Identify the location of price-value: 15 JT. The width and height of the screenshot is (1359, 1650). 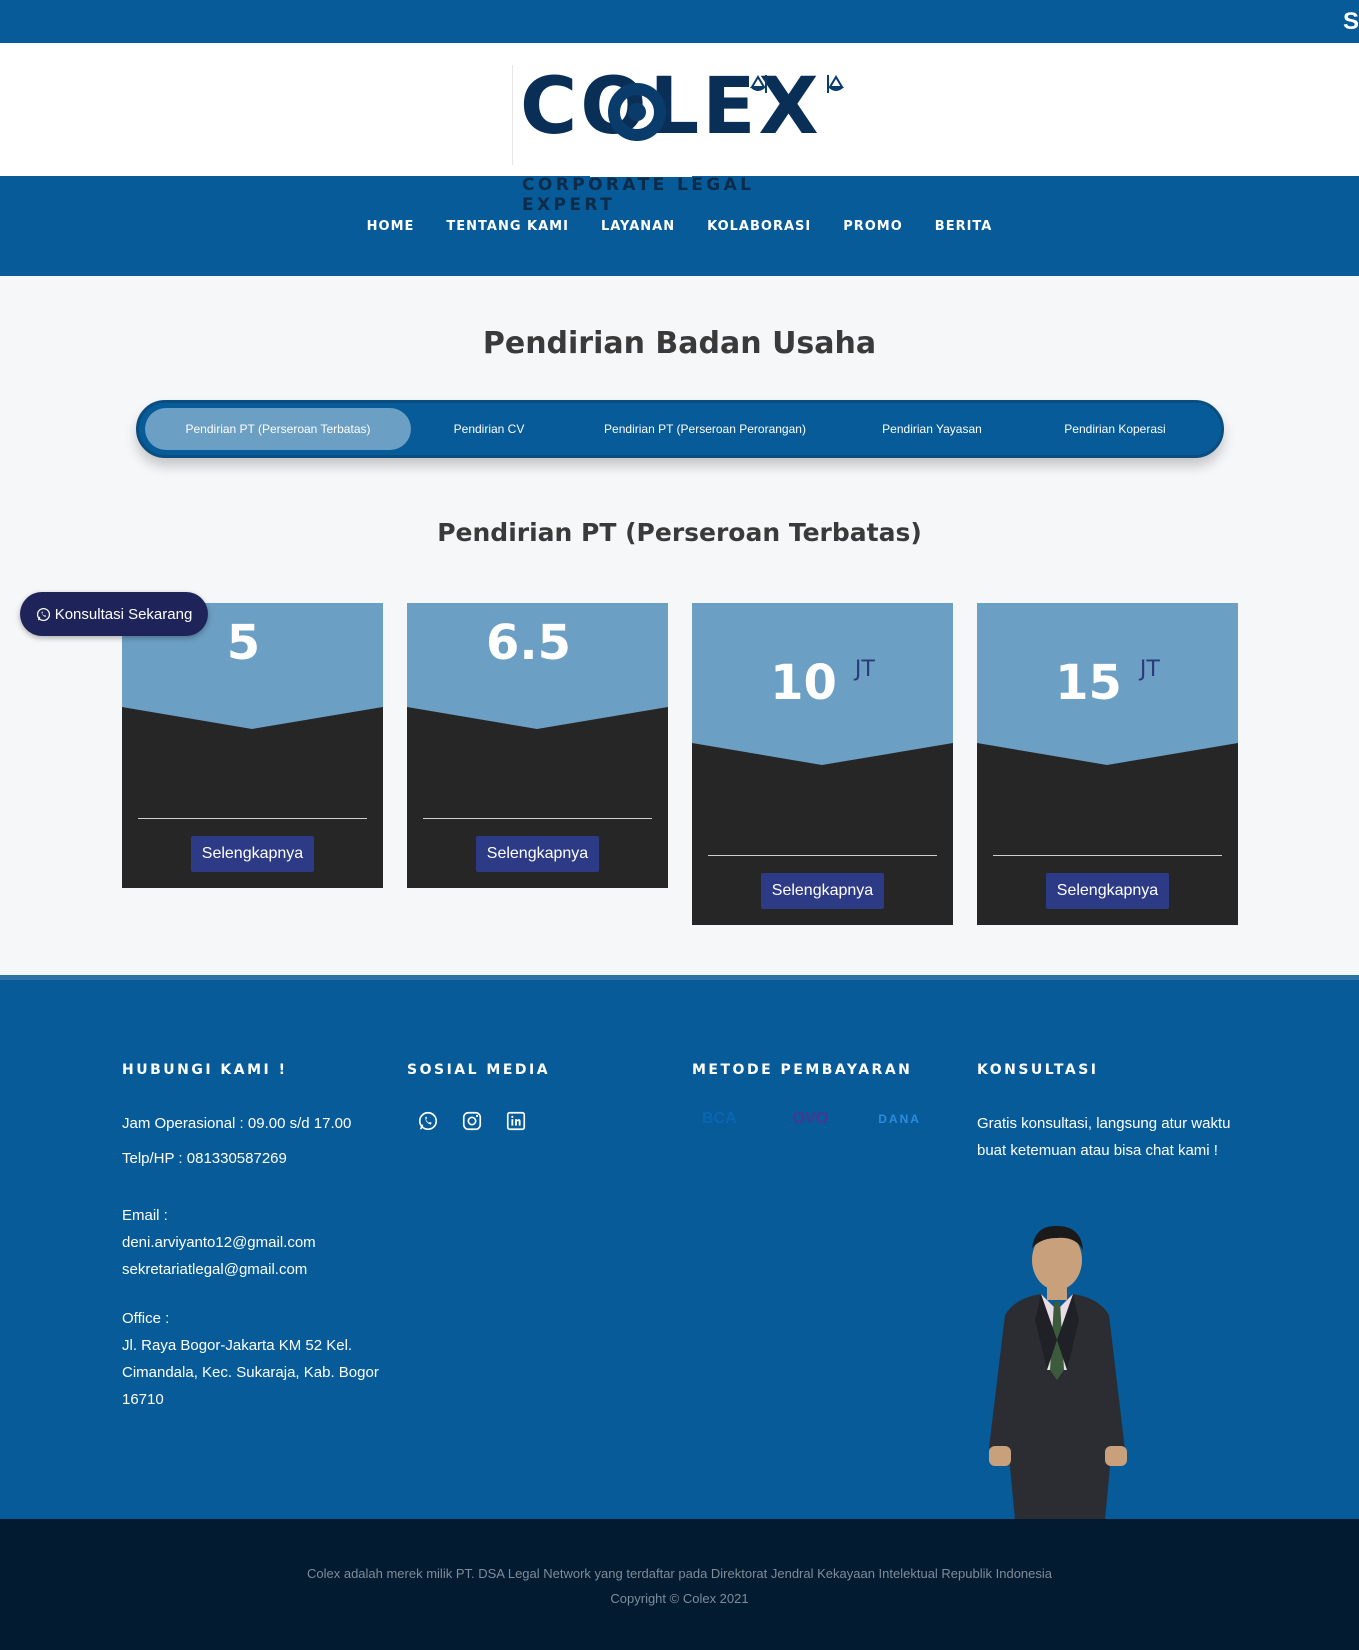
(1107, 683).